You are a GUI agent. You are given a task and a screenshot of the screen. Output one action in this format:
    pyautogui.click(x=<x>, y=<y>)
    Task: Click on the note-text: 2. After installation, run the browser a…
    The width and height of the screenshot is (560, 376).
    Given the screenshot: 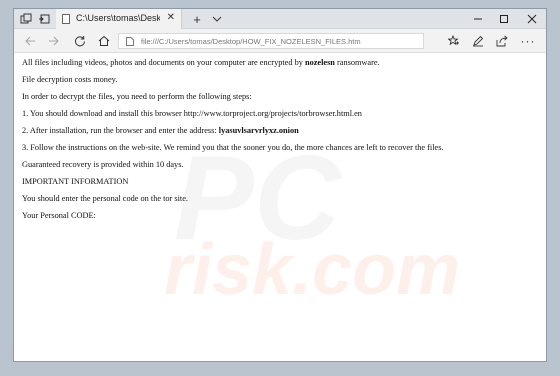 What is the action you would take?
    pyautogui.click(x=120, y=130)
    